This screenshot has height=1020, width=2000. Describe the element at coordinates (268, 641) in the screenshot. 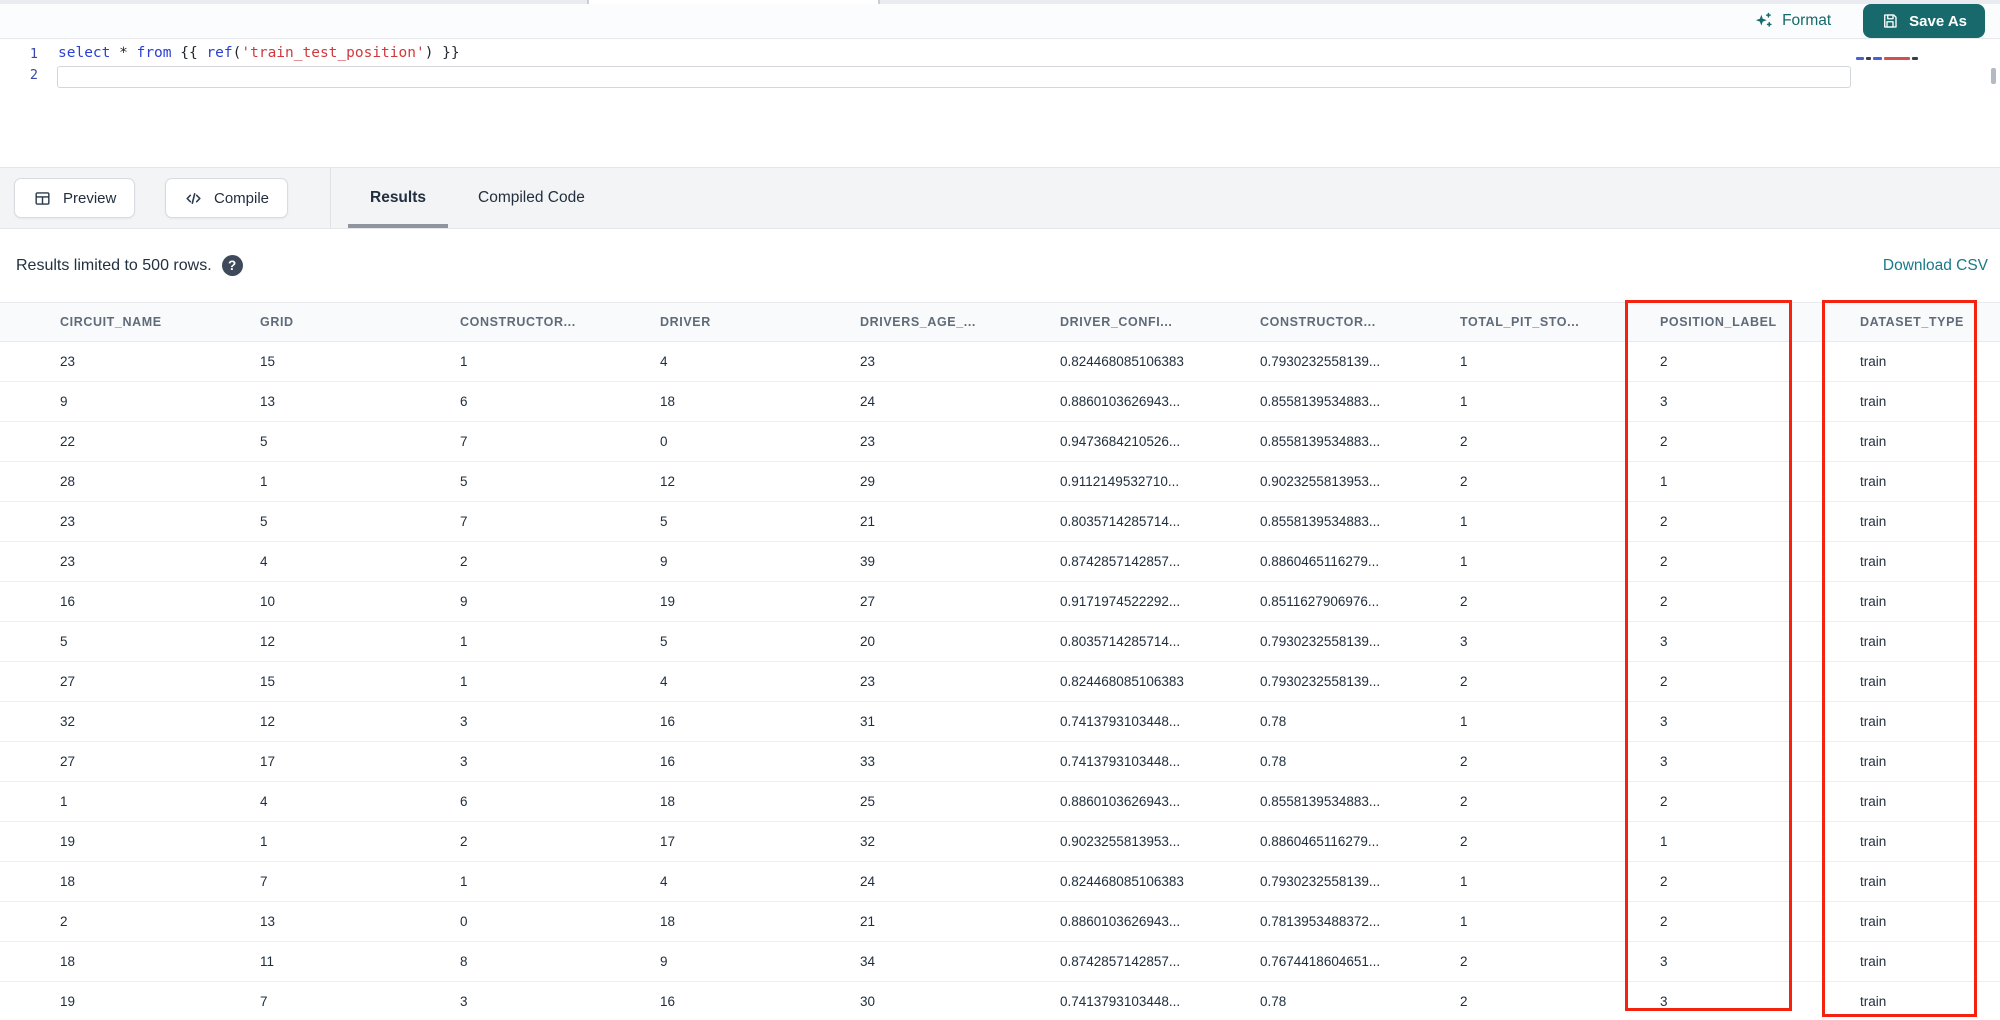

I see `table-cell: 12` at that location.